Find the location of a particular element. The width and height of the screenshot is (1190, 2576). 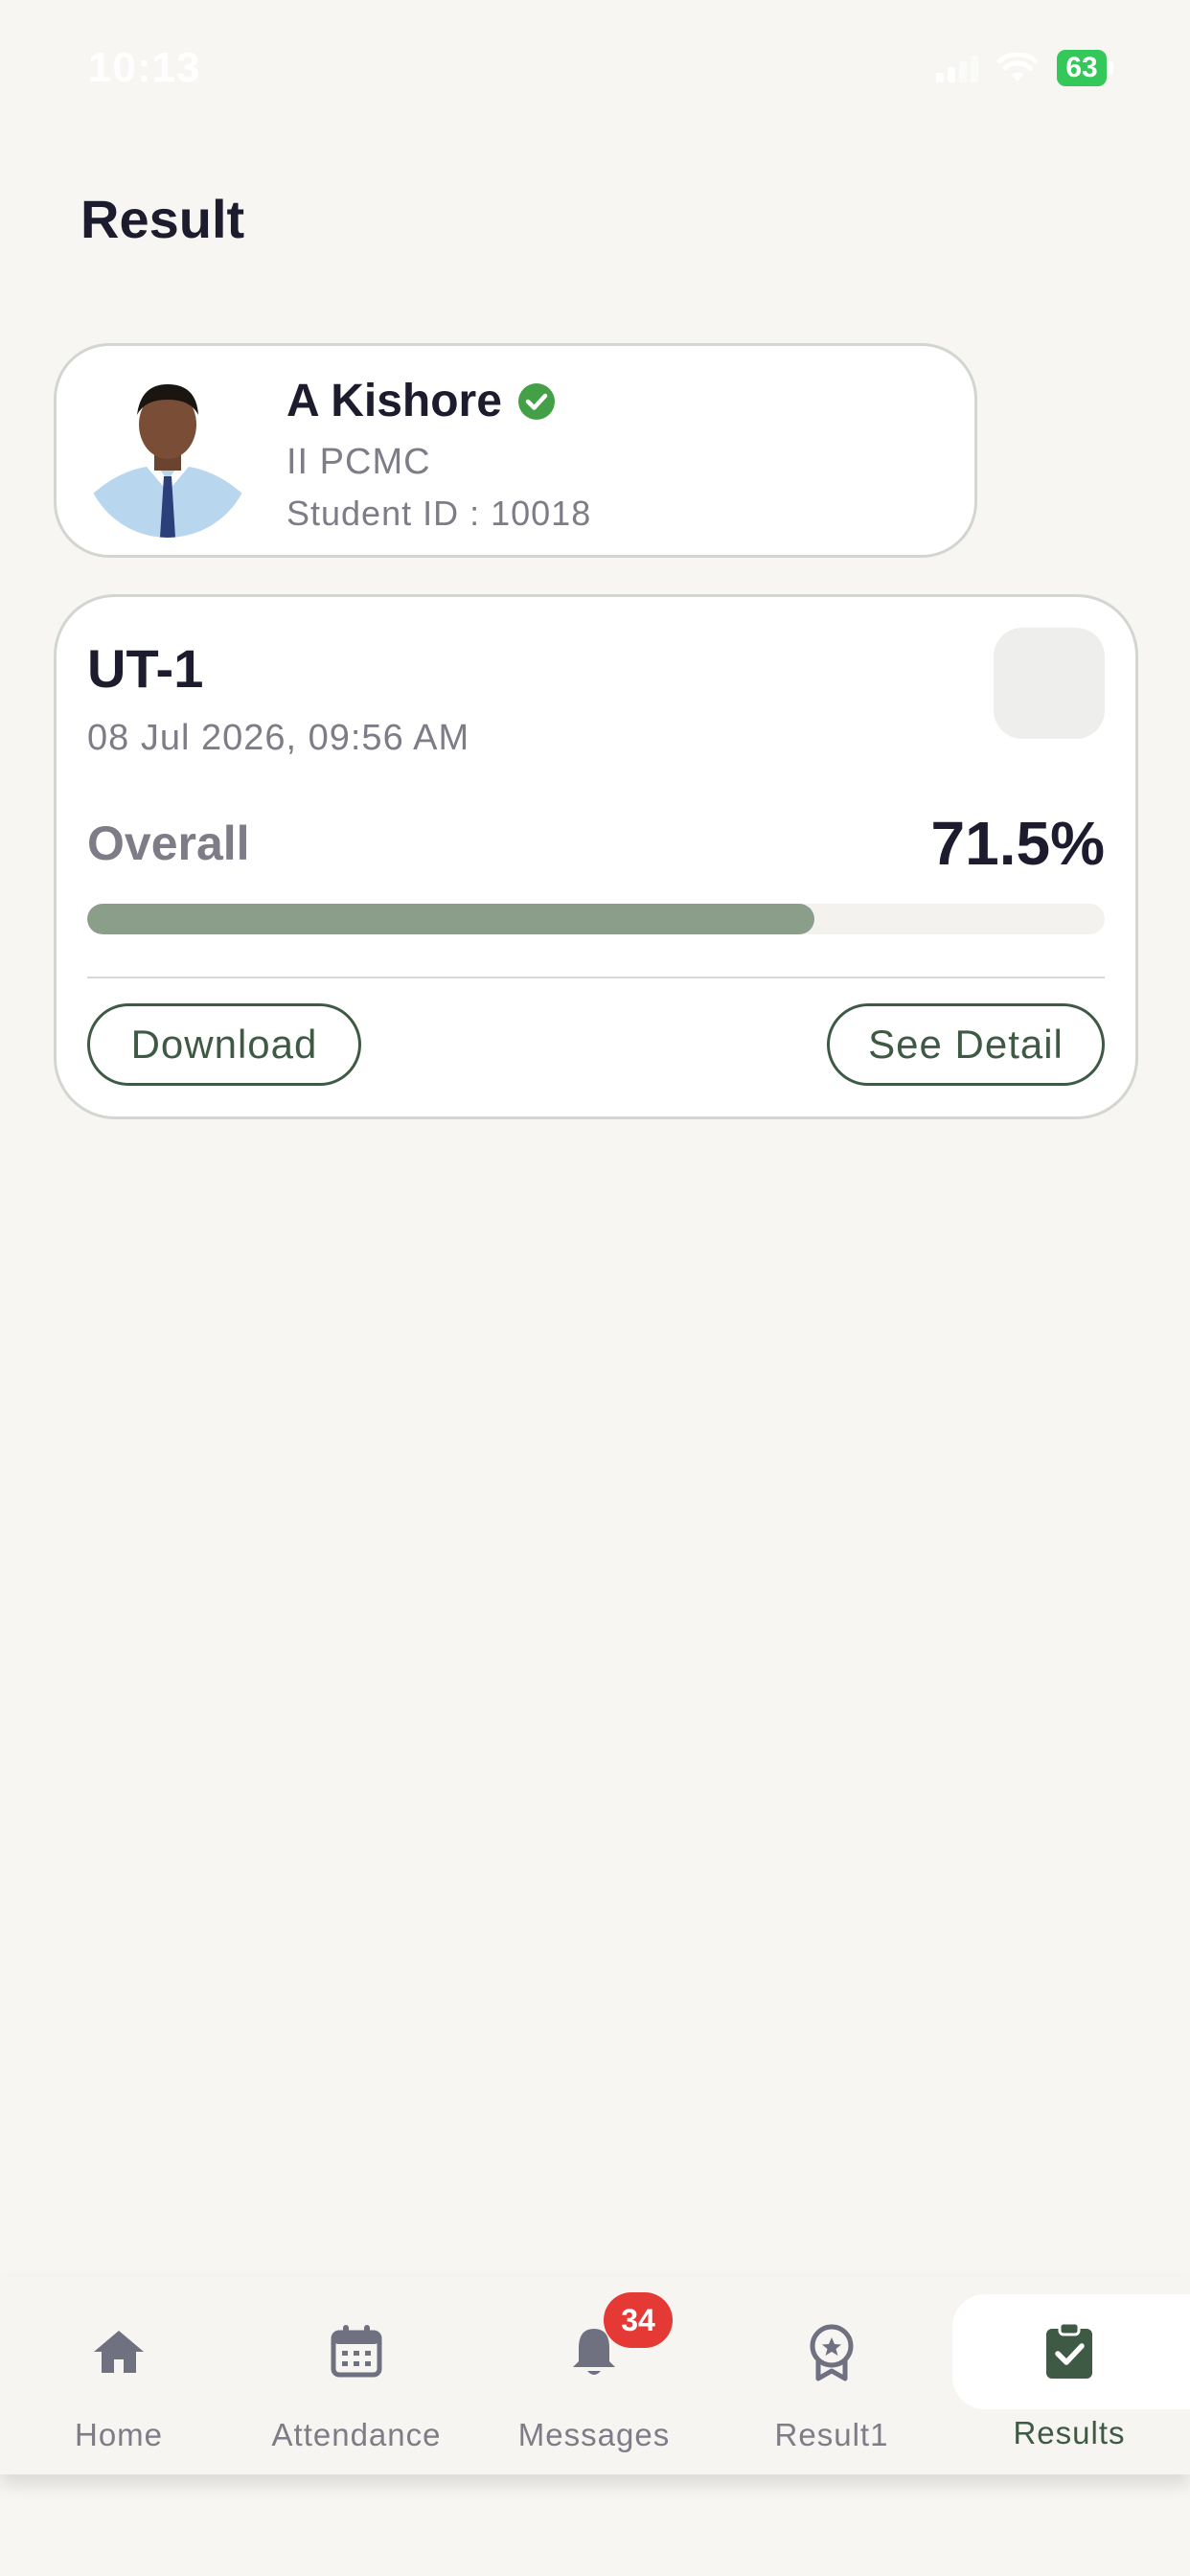

signal-icon is located at coordinates (957, 68).